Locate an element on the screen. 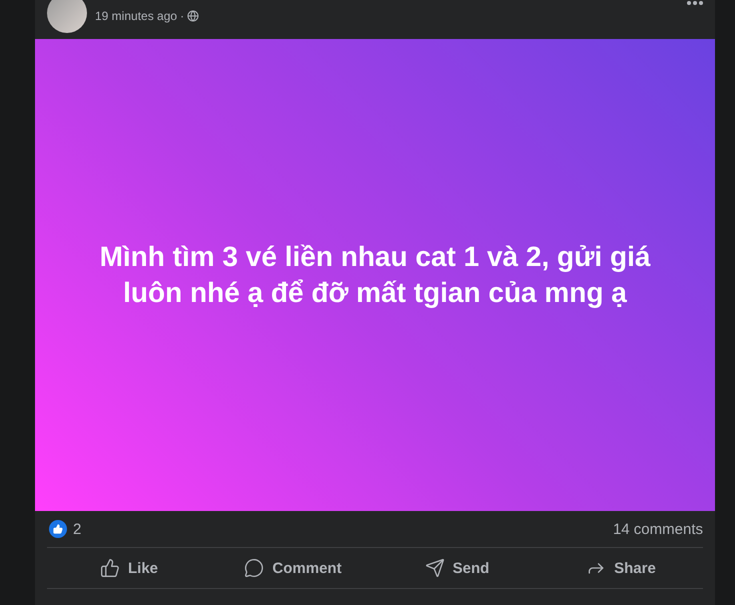 The height and width of the screenshot is (605, 735). thumbs-up-icon is located at coordinates (110, 568).